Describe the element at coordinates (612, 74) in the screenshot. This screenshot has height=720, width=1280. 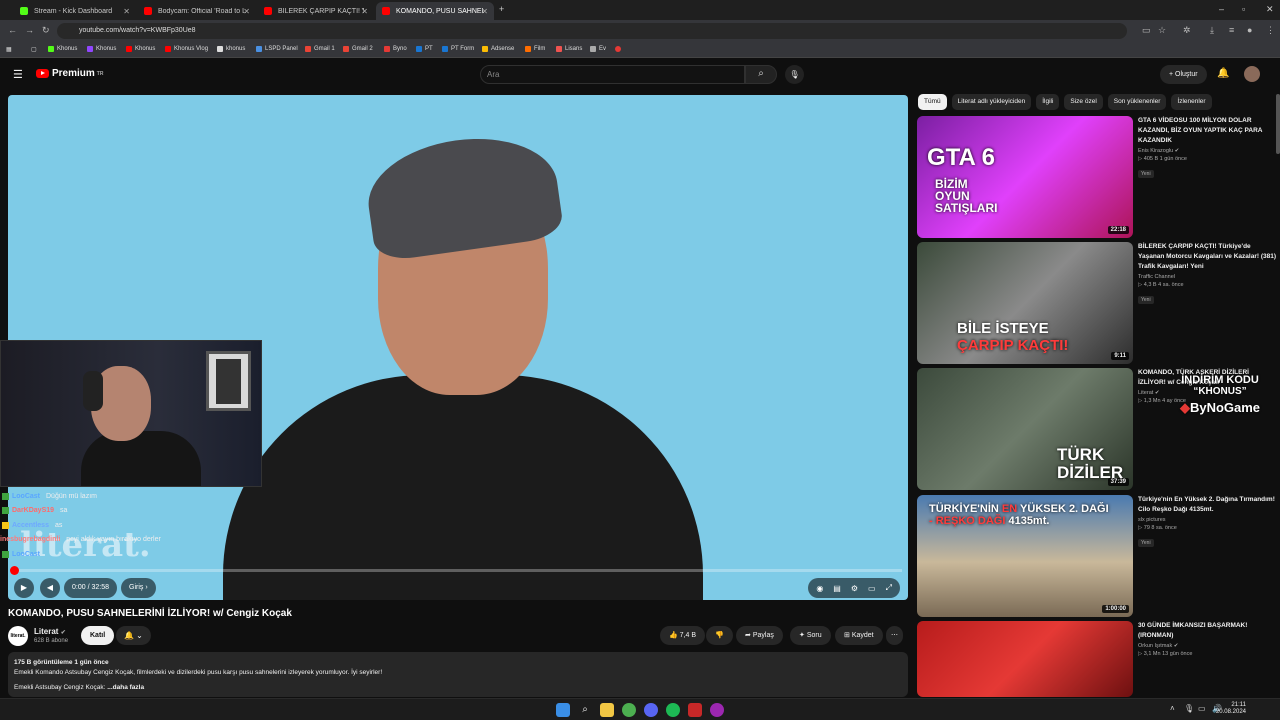
I see `search-input: Ara` at that location.